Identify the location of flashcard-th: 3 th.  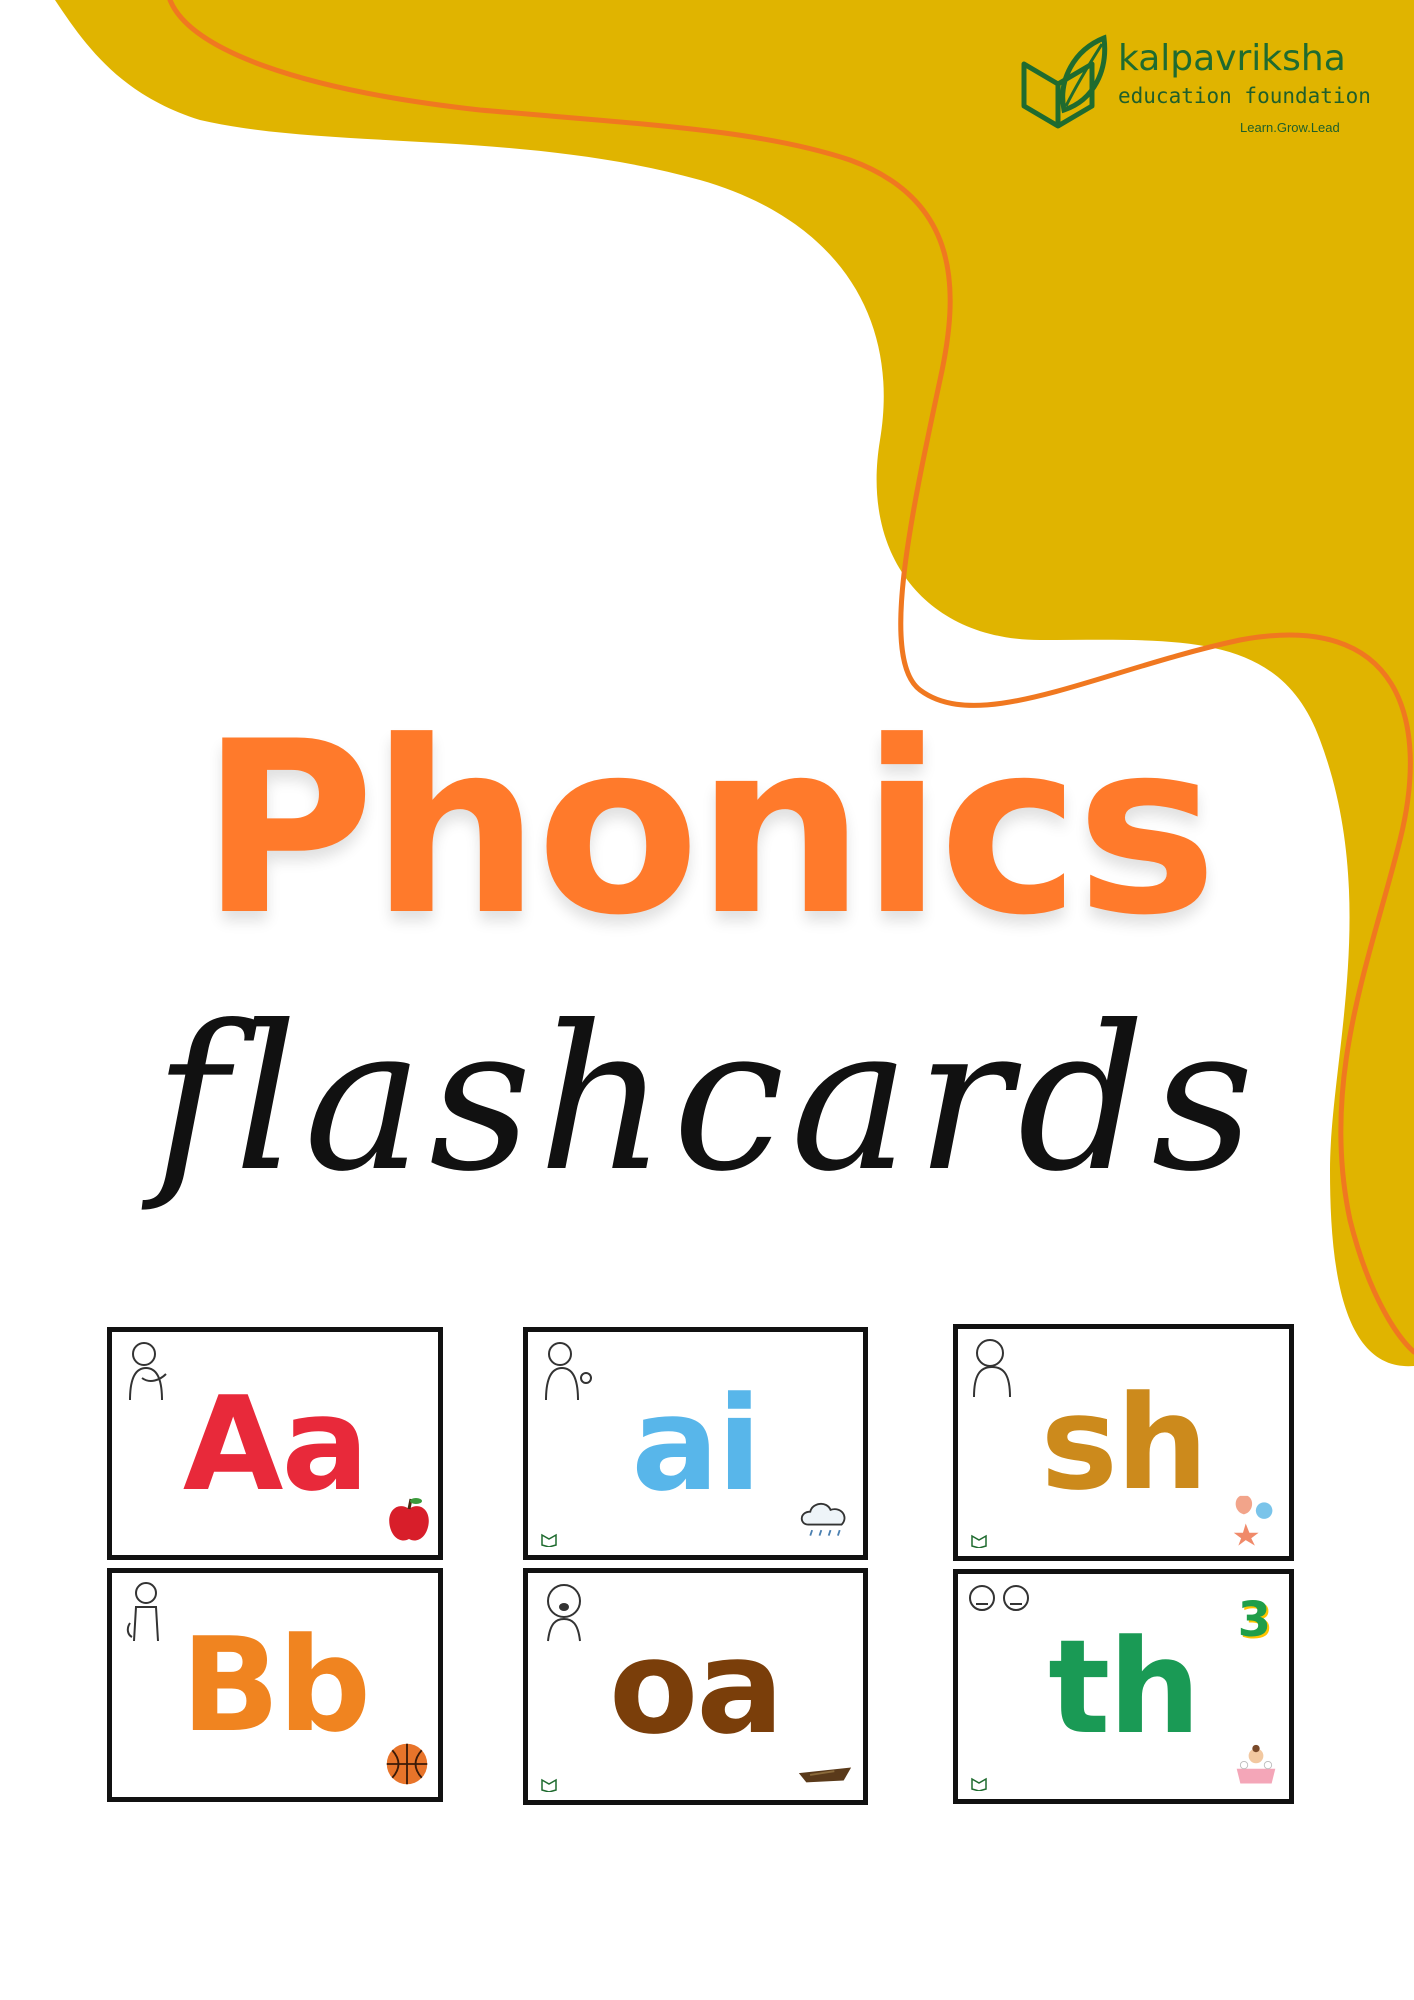
(1123, 1686).